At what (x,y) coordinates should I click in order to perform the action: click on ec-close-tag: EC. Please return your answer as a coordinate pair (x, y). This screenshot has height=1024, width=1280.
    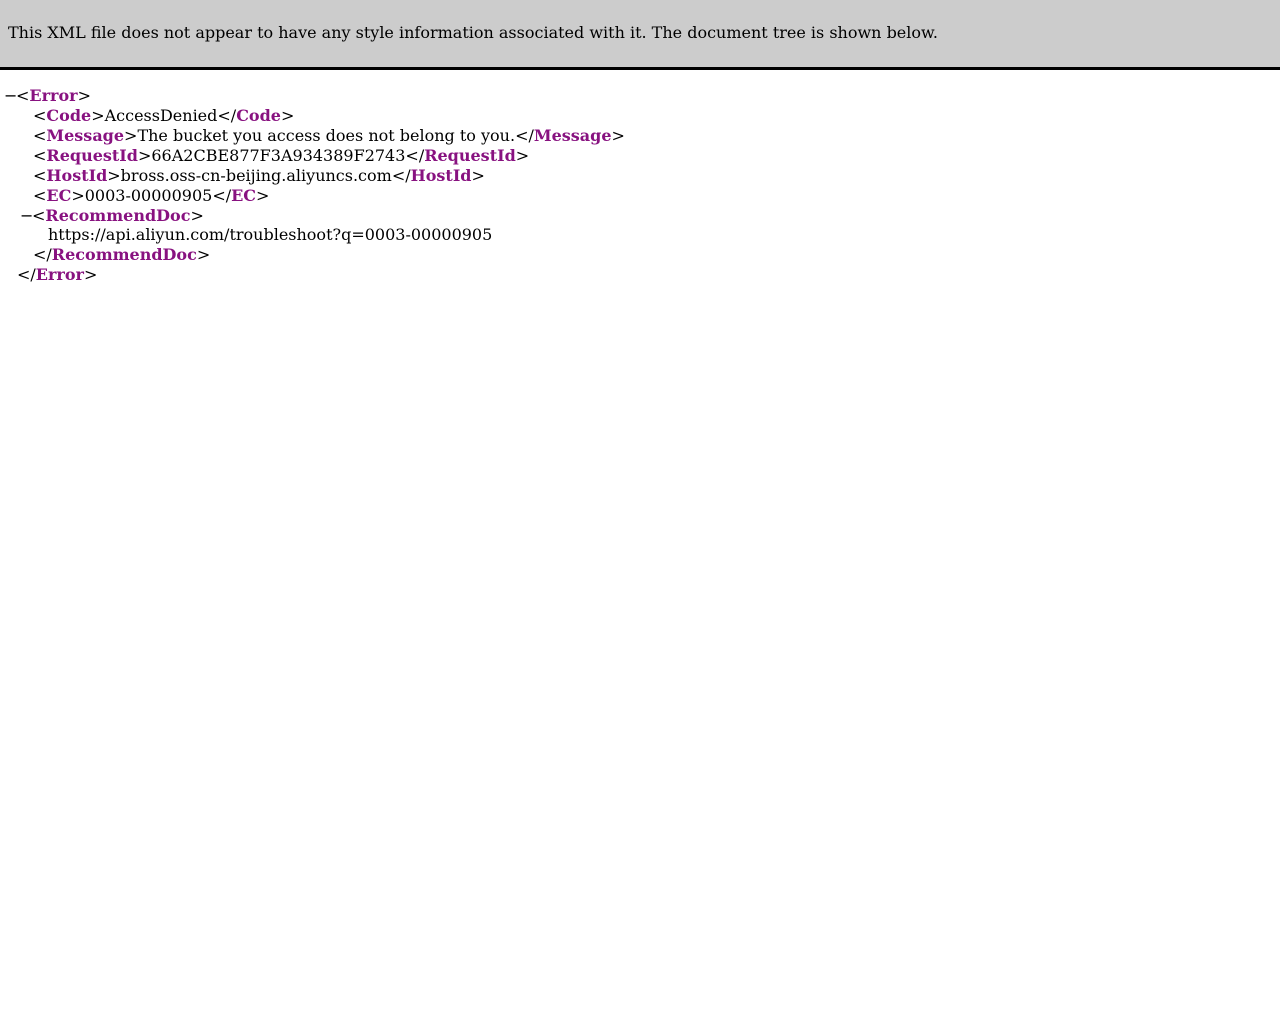
    Looking at the image, I should click on (244, 195).